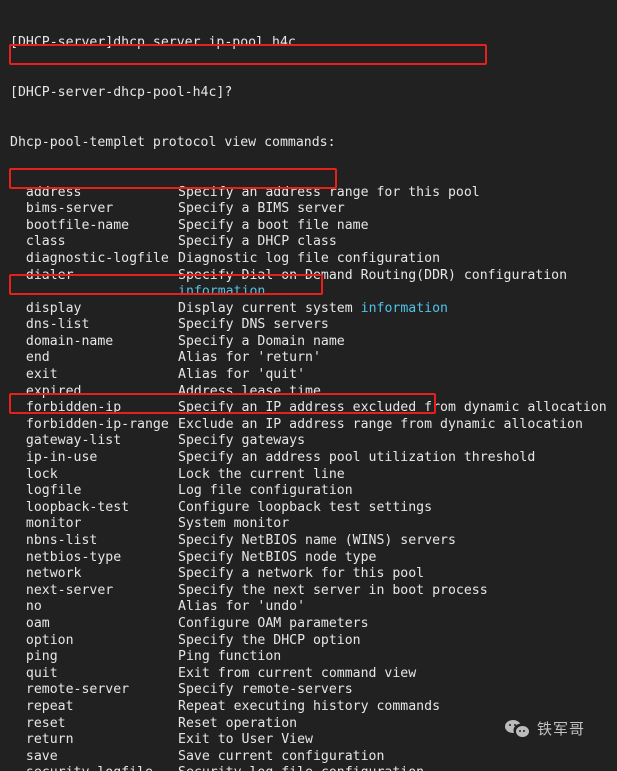 The image size is (617, 771). What do you see at coordinates (404, 308) in the screenshot?
I see `command-description-highlight: information` at bounding box center [404, 308].